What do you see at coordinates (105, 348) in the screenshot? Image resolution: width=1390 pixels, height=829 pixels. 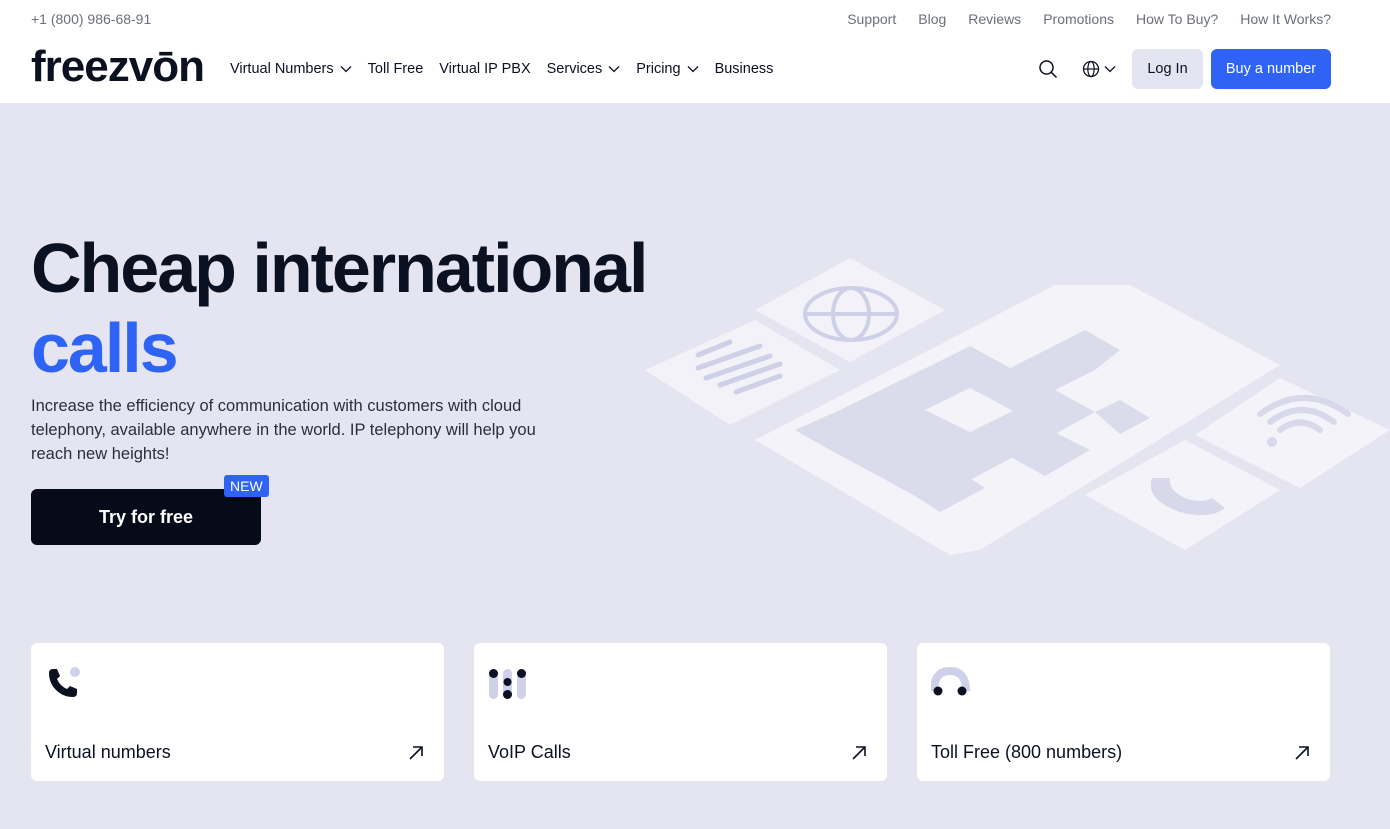 I see `hero-title-accent: calls` at bounding box center [105, 348].